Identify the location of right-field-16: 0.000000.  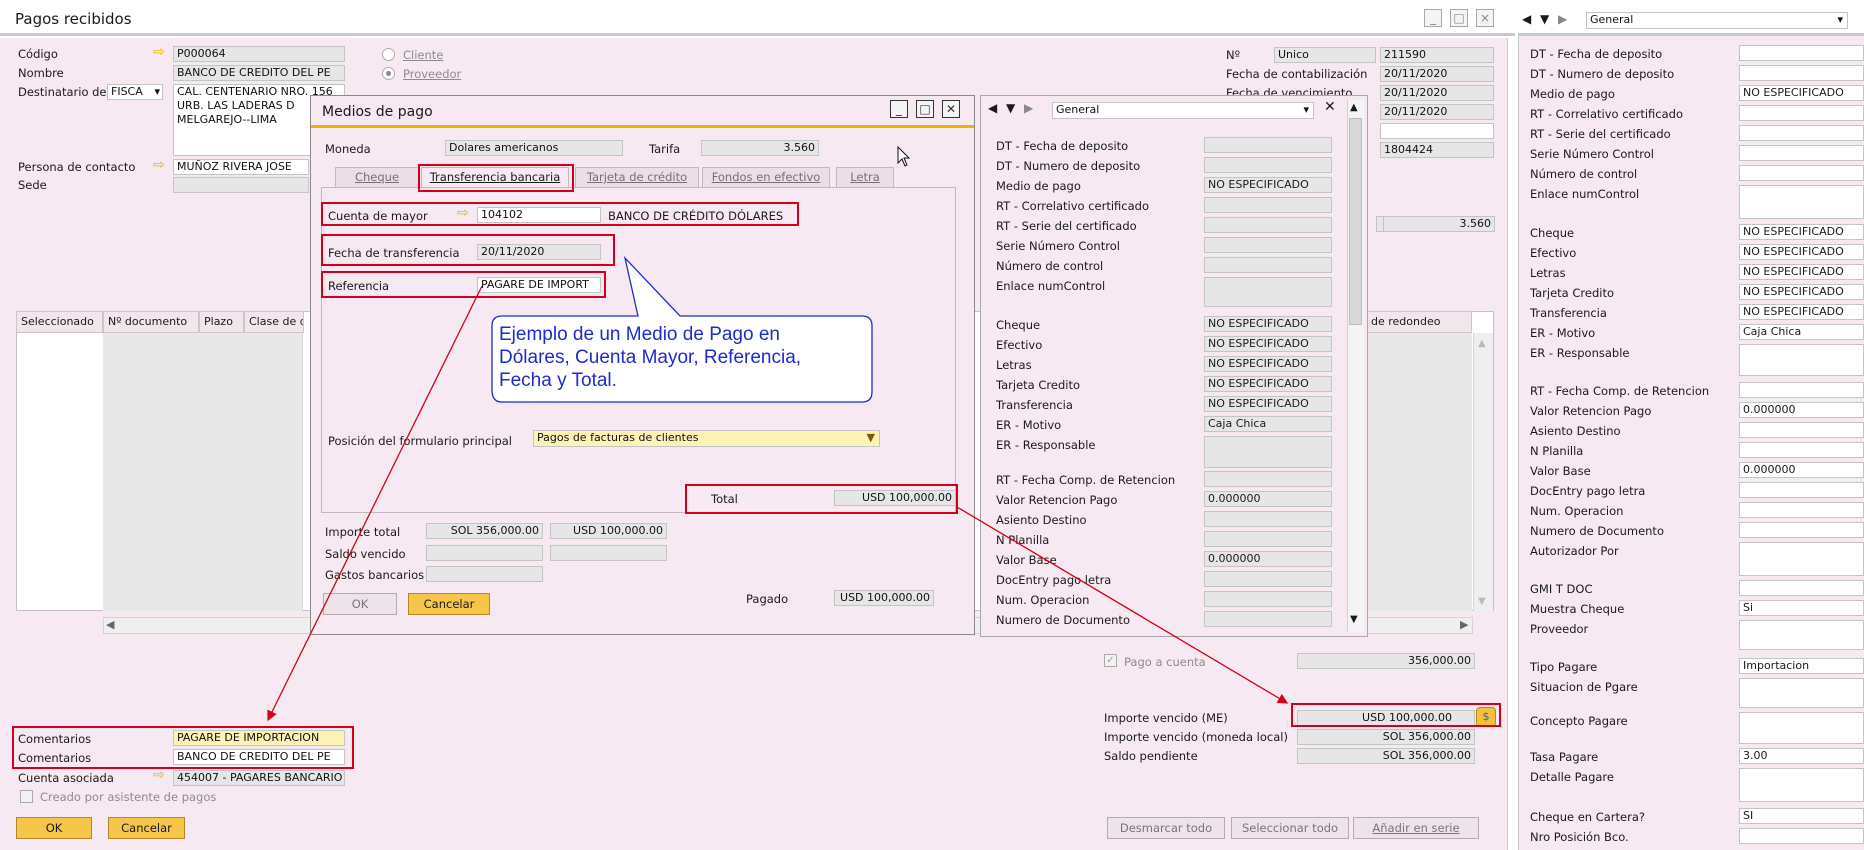
(1801, 410).